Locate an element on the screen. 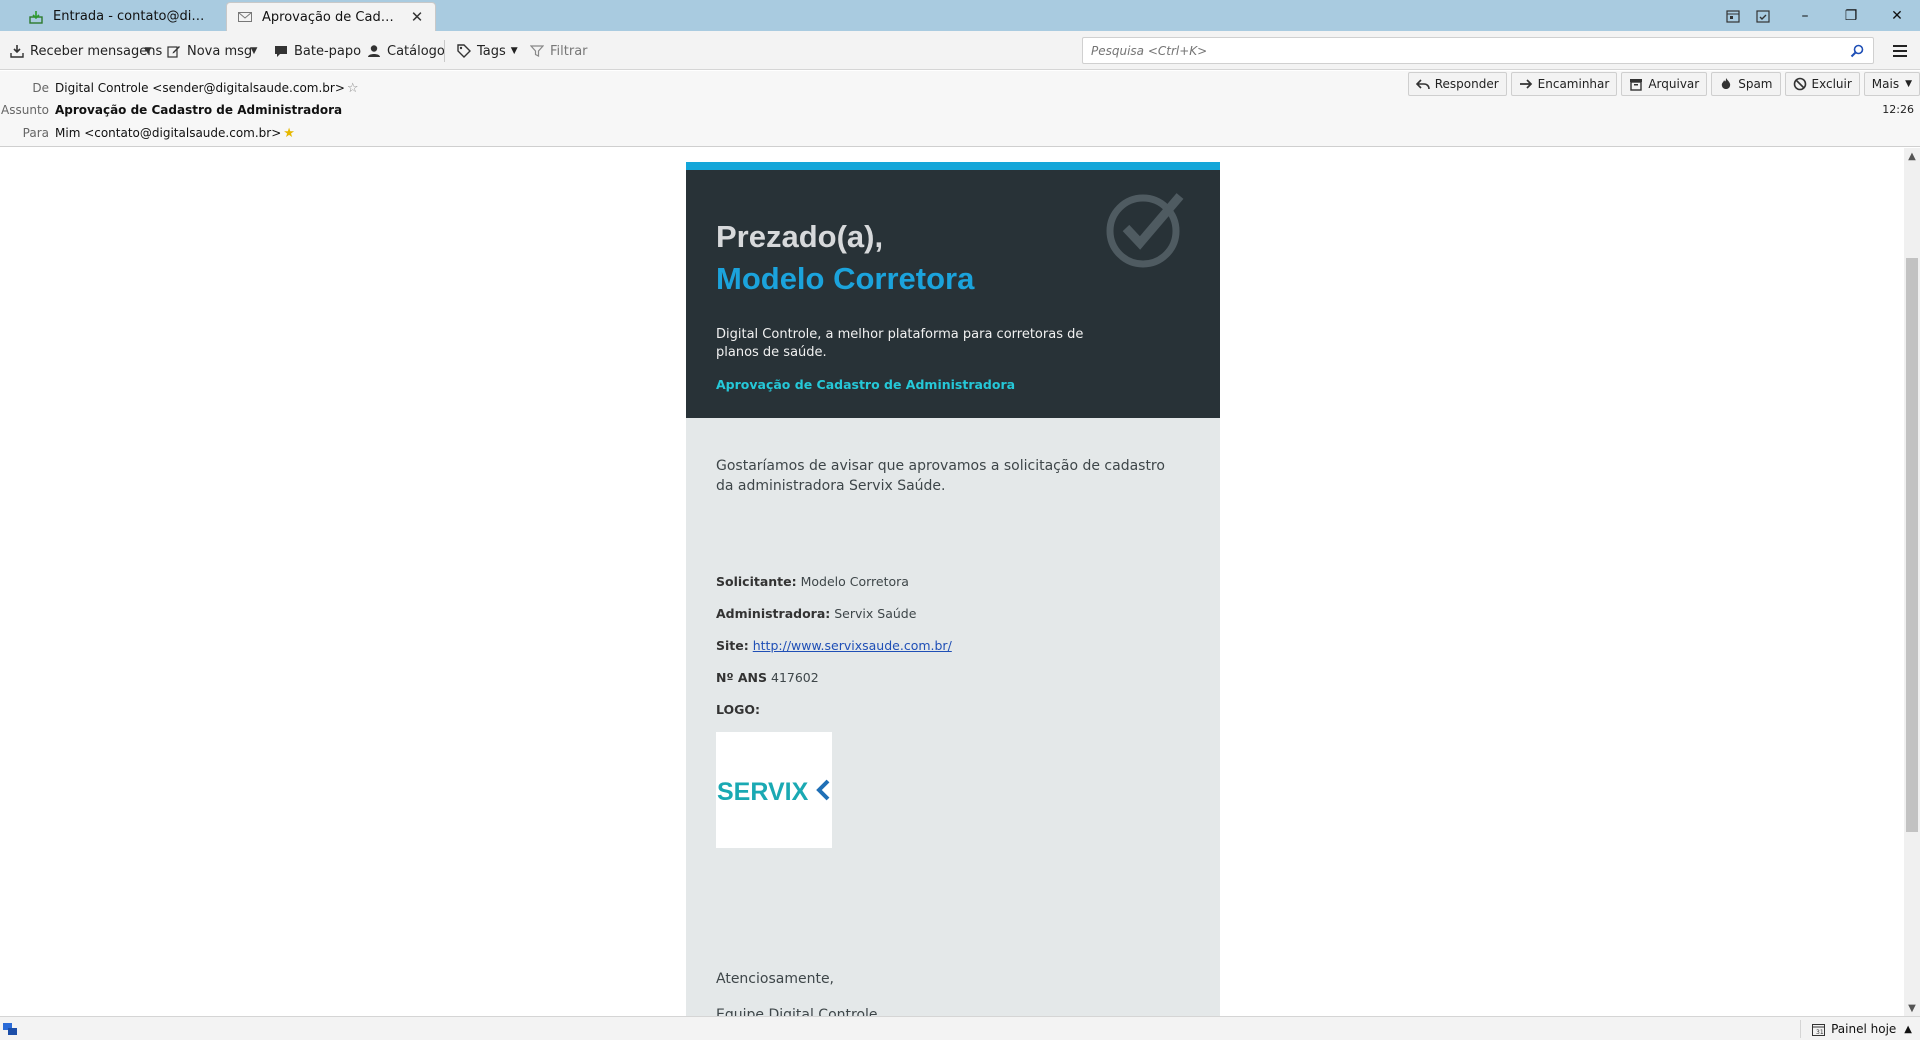 This screenshot has width=1920, height=1040. star-outline-icon: ☆ is located at coordinates (353, 88).